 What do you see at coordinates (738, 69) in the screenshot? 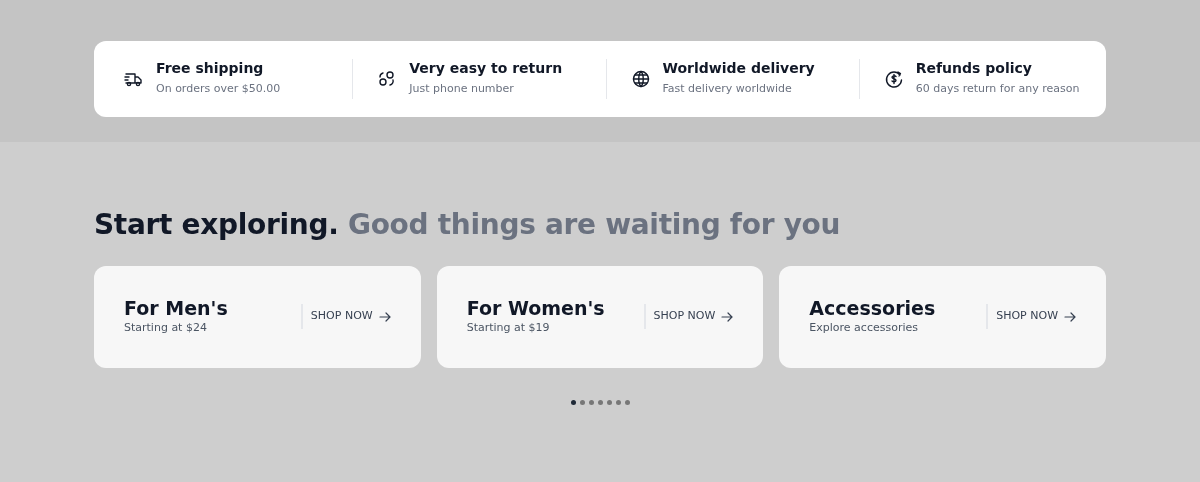
I see `feature-title: Worldwide delivery` at bounding box center [738, 69].